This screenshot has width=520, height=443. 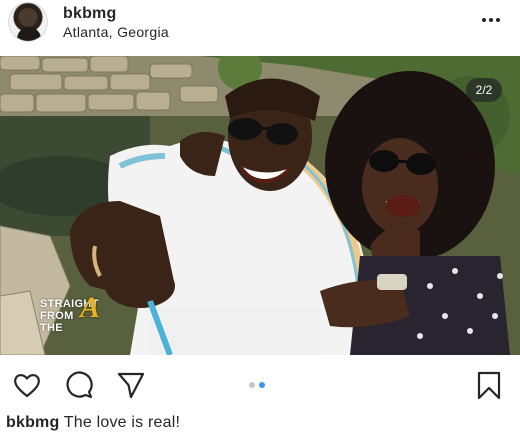 I want to click on caption-username: bkbmg, so click(x=32, y=422).